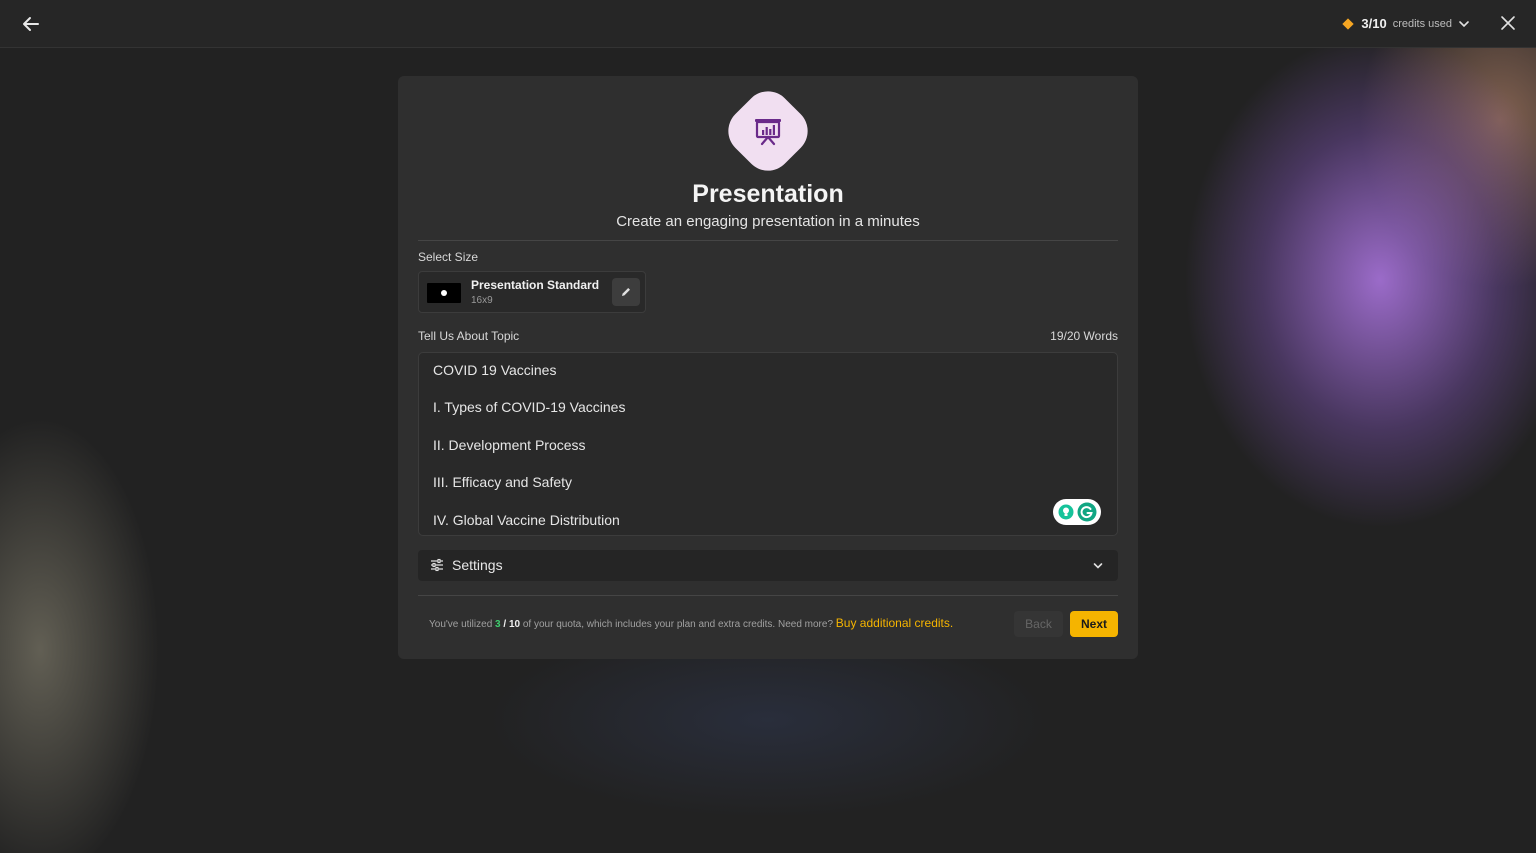 The height and width of the screenshot is (853, 1536). I want to click on lightbulb-icon, so click(1065, 512).